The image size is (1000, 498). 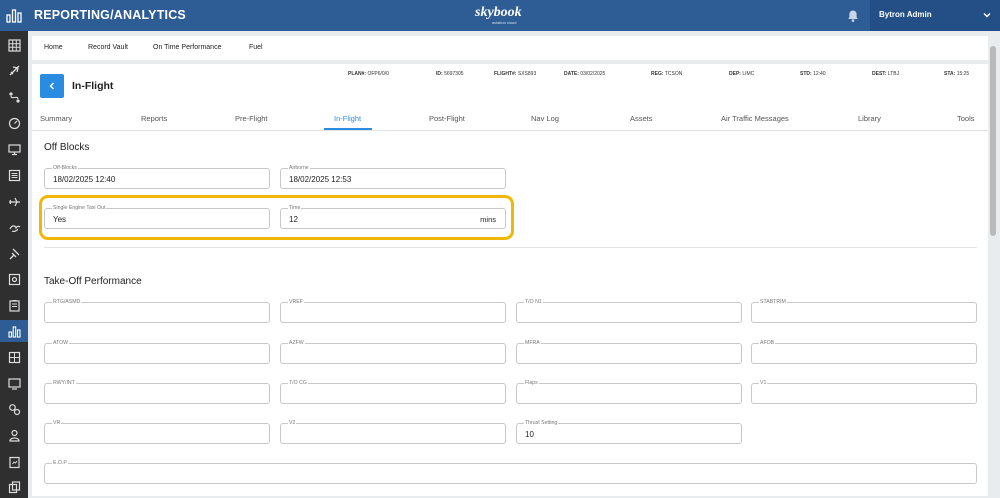 I want to click on nav-fuel: Fuel, so click(x=256, y=47).